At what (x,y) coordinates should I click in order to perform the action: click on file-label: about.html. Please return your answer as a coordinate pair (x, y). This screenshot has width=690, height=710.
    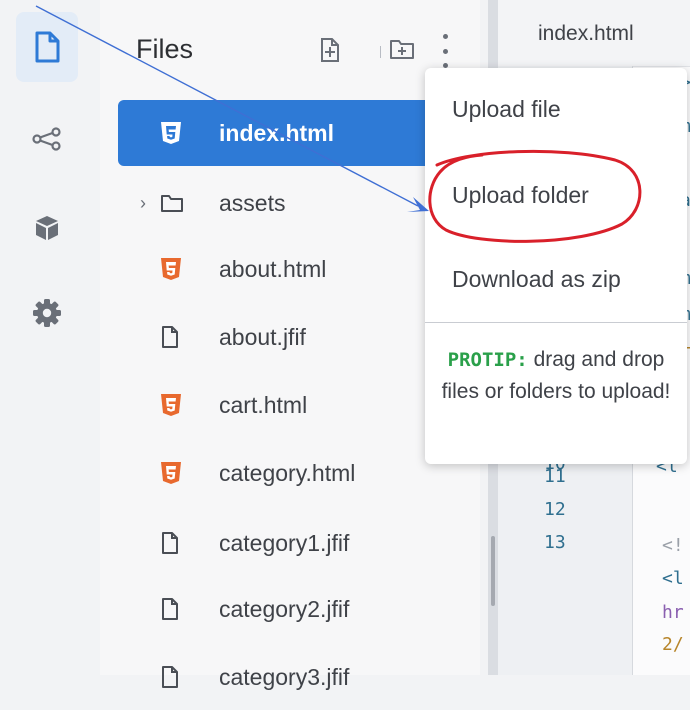
    Looking at the image, I should click on (273, 268).